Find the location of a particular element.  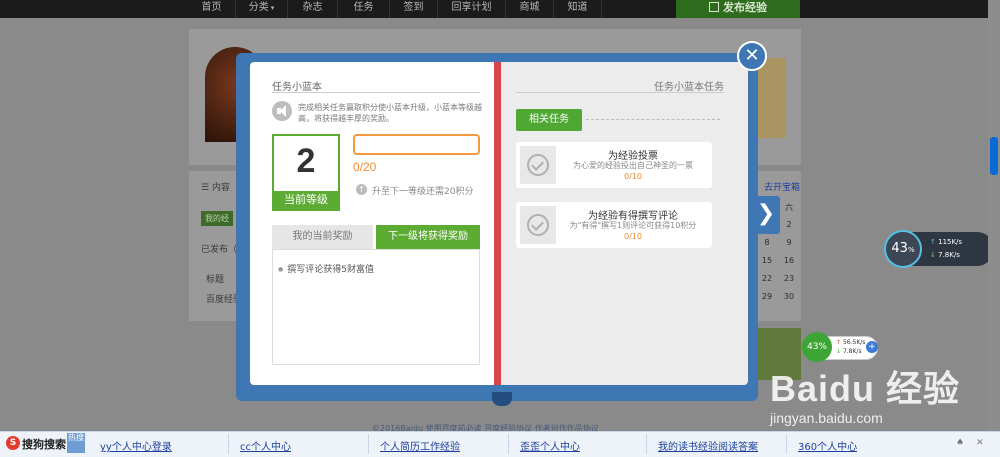

calendar-day: 2 is located at coordinates (789, 224).